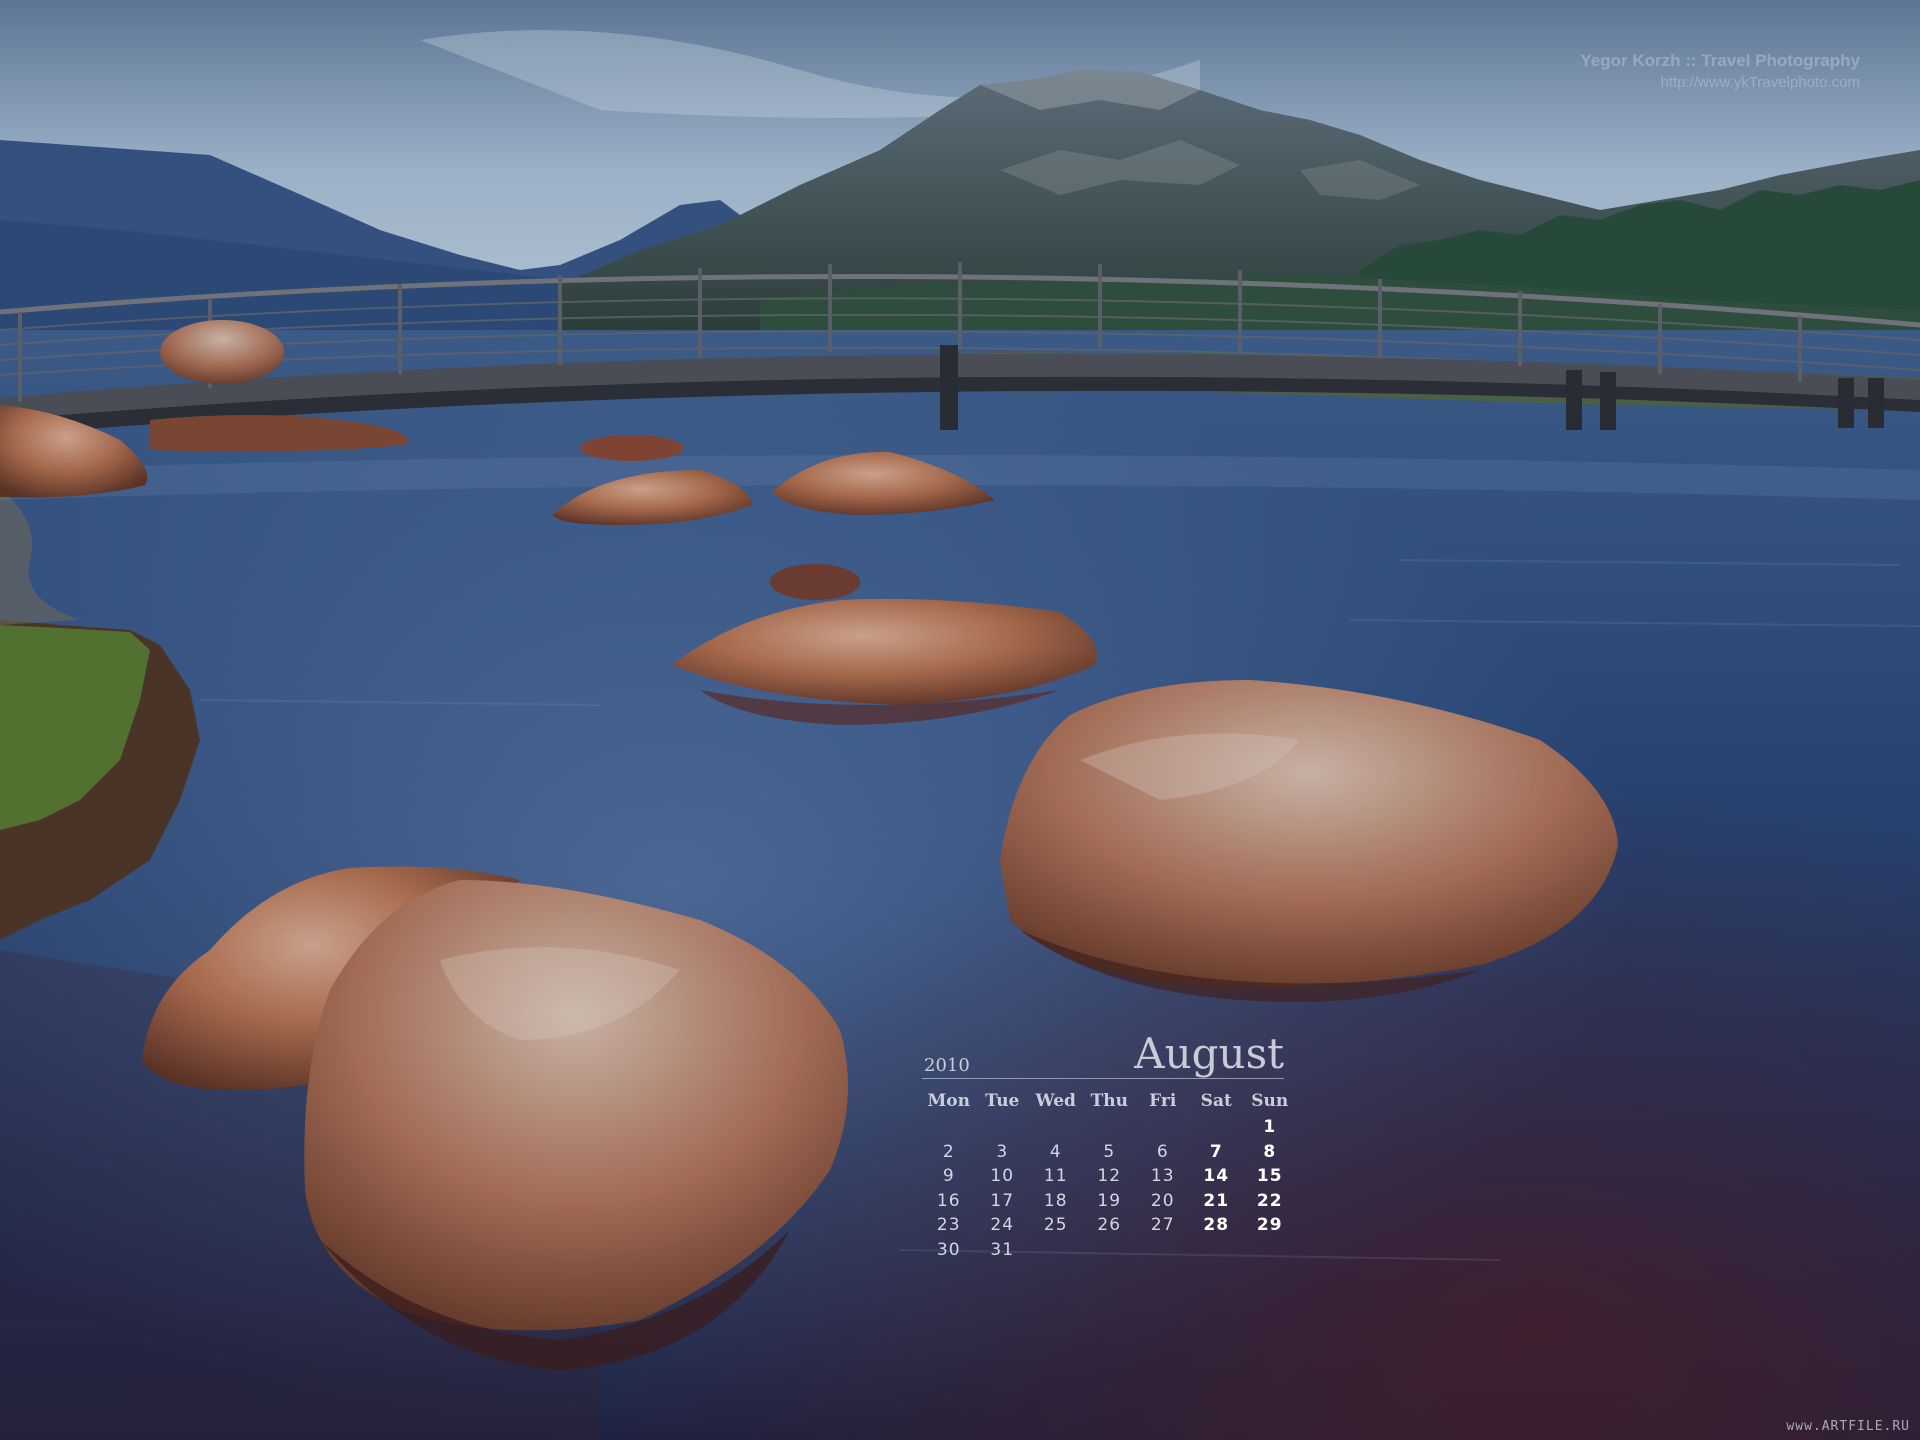  I want to click on calendar-day: 8, so click(1270, 1151).